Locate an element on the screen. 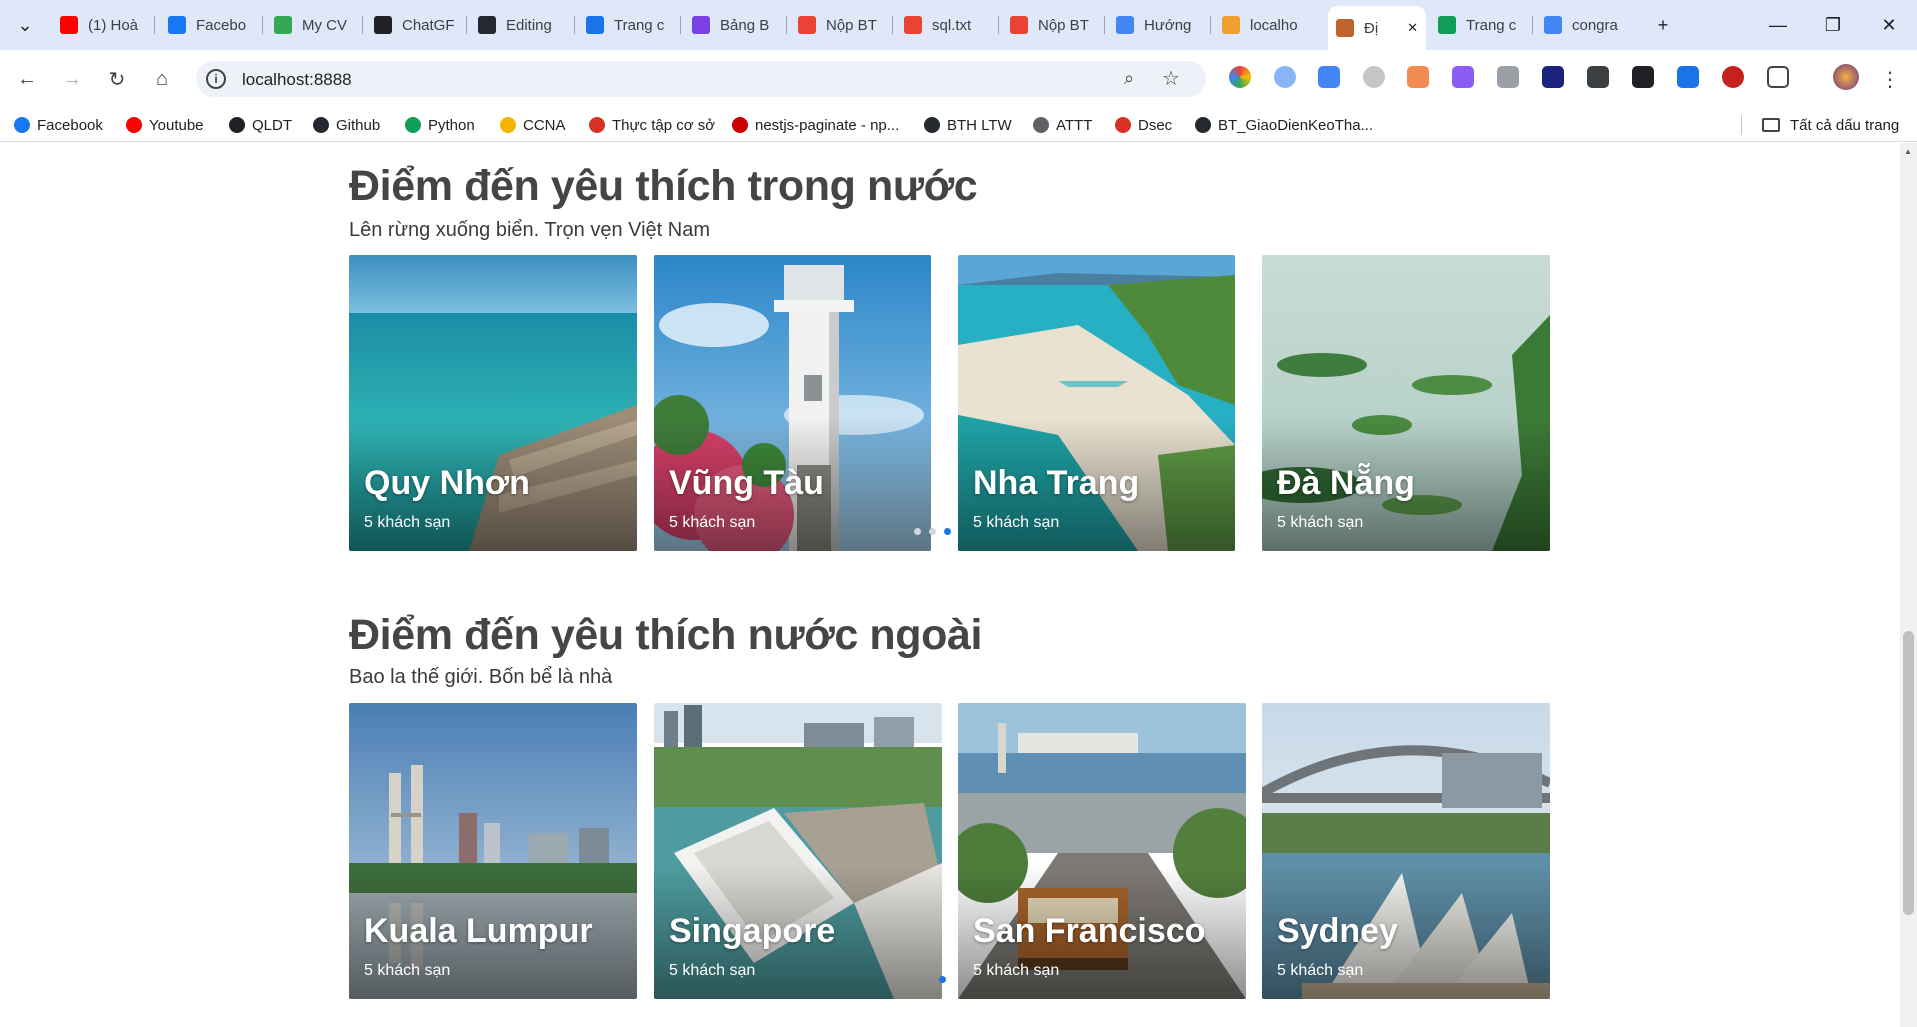 This screenshot has height=1027, width=1917. card-name: Đà Nẵng is located at coordinates (1346, 483).